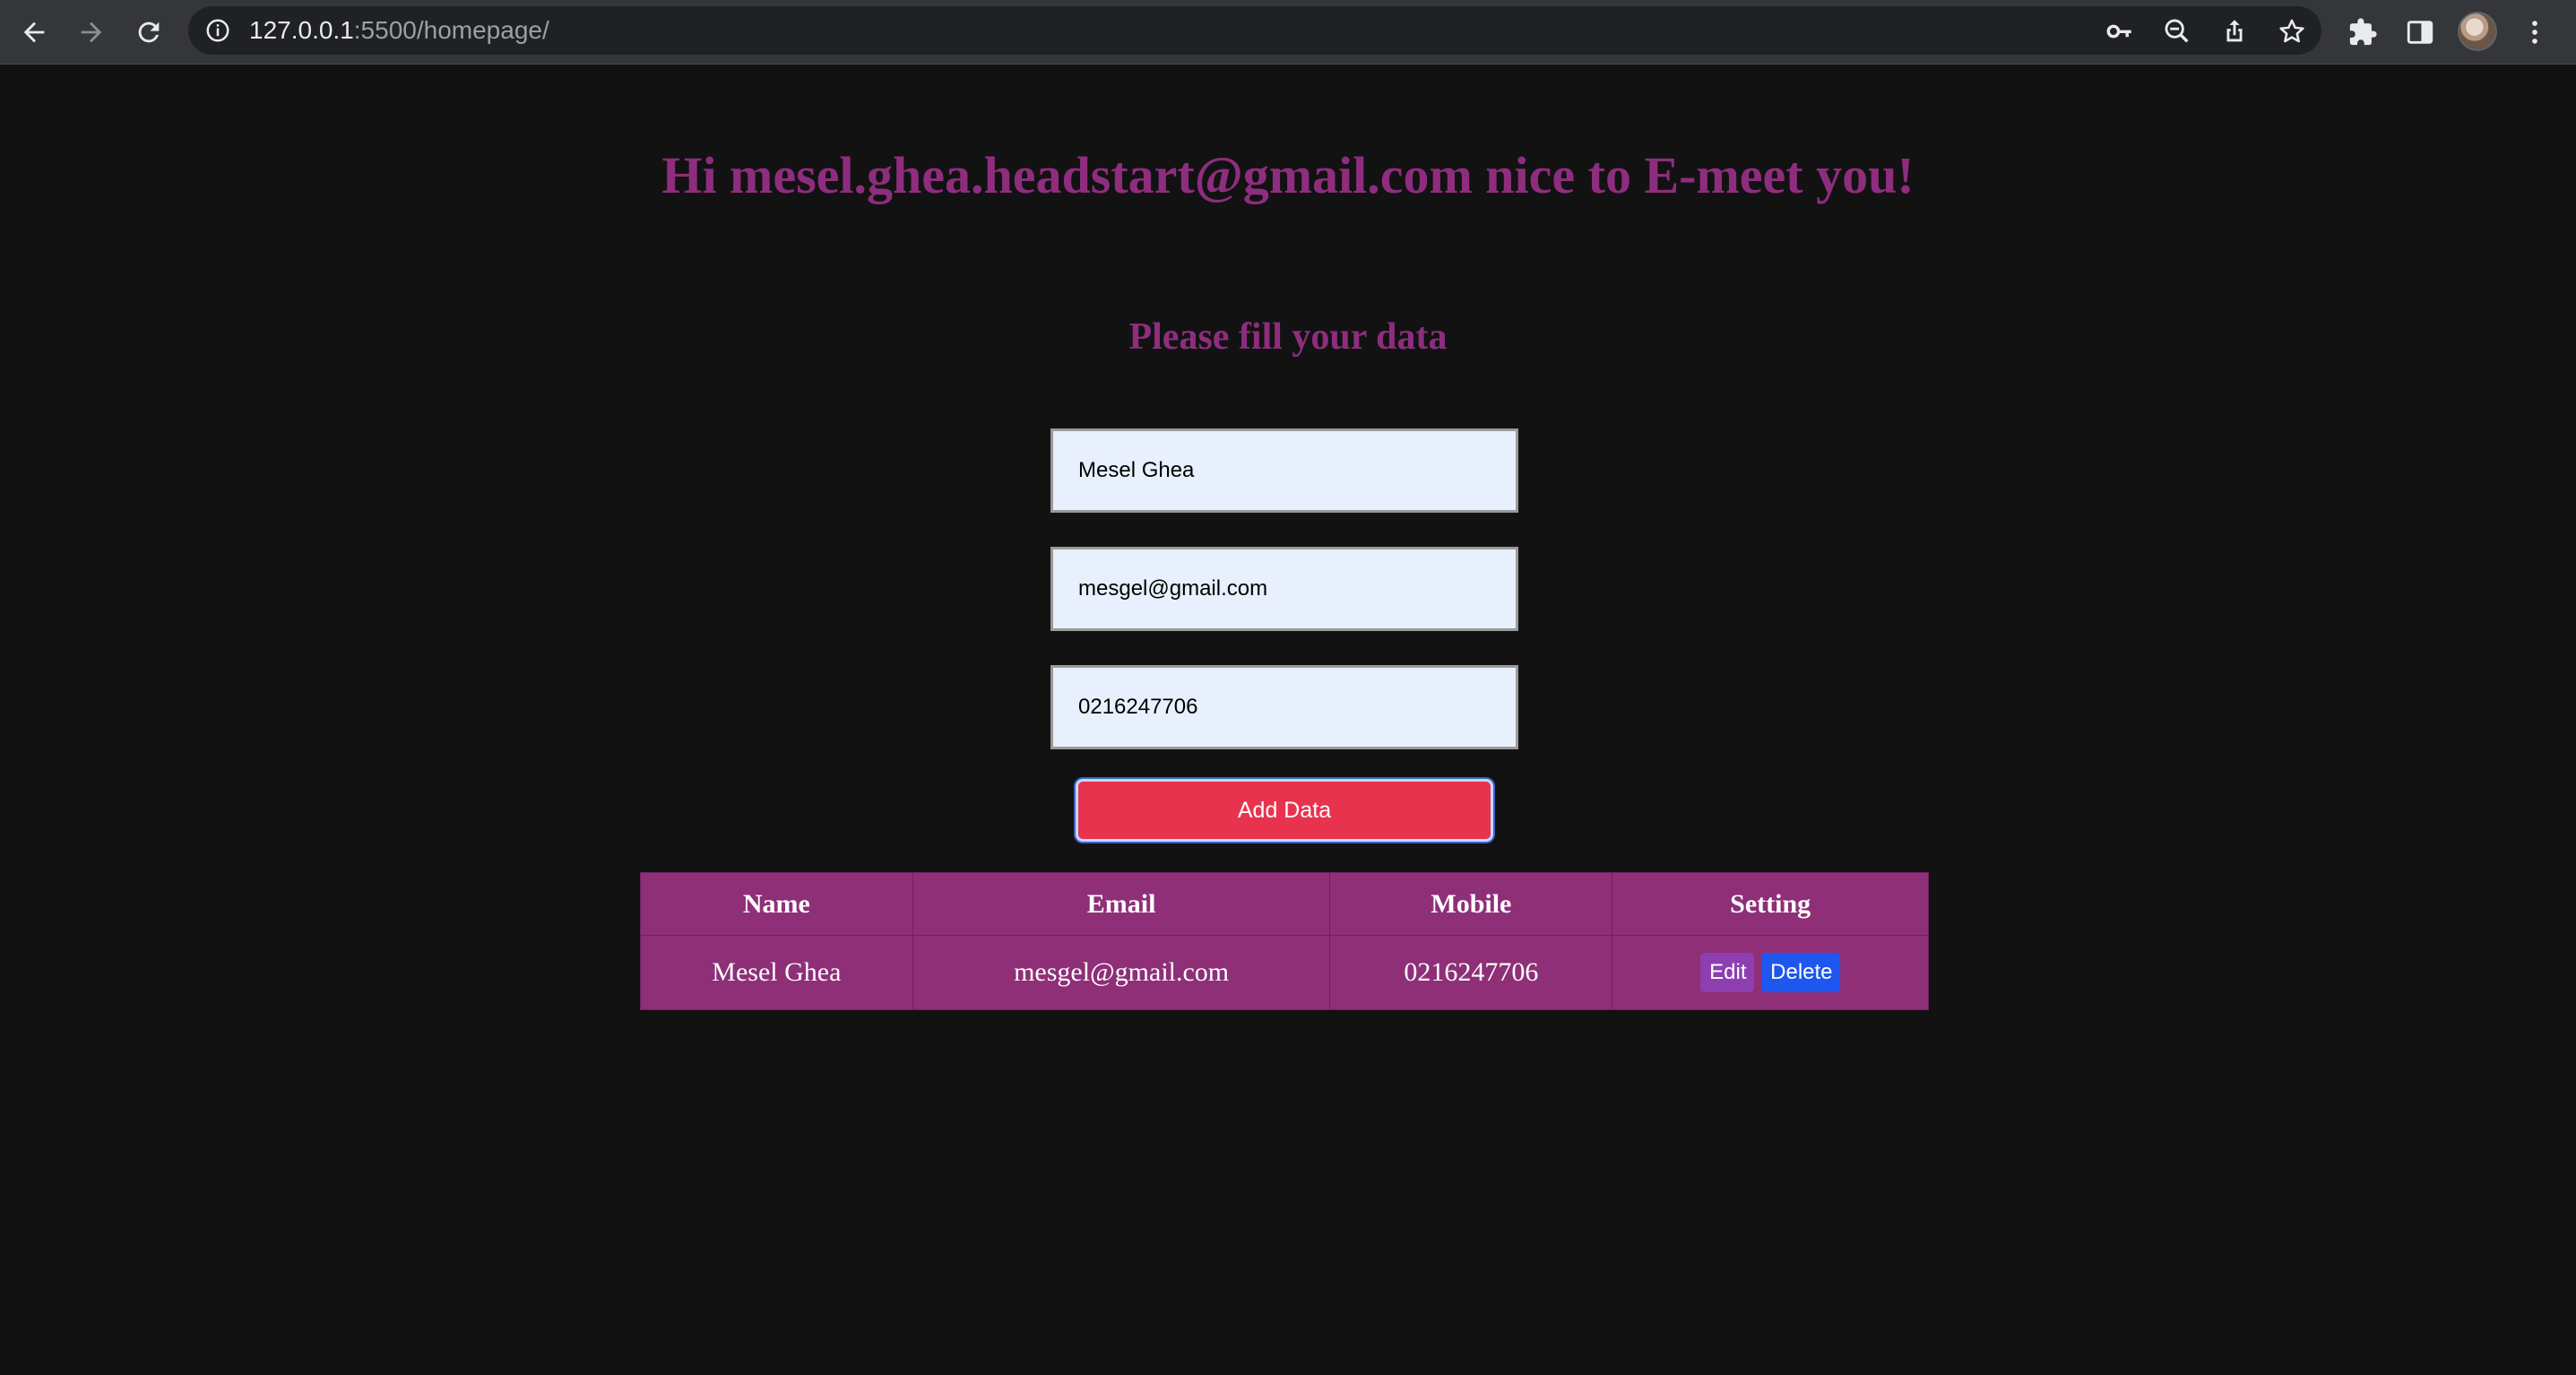 Image resolution: width=2576 pixels, height=1375 pixels. Describe the element at coordinates (1471, 904) in the screenshot. I see `header-mobile: Mobile` at that location.